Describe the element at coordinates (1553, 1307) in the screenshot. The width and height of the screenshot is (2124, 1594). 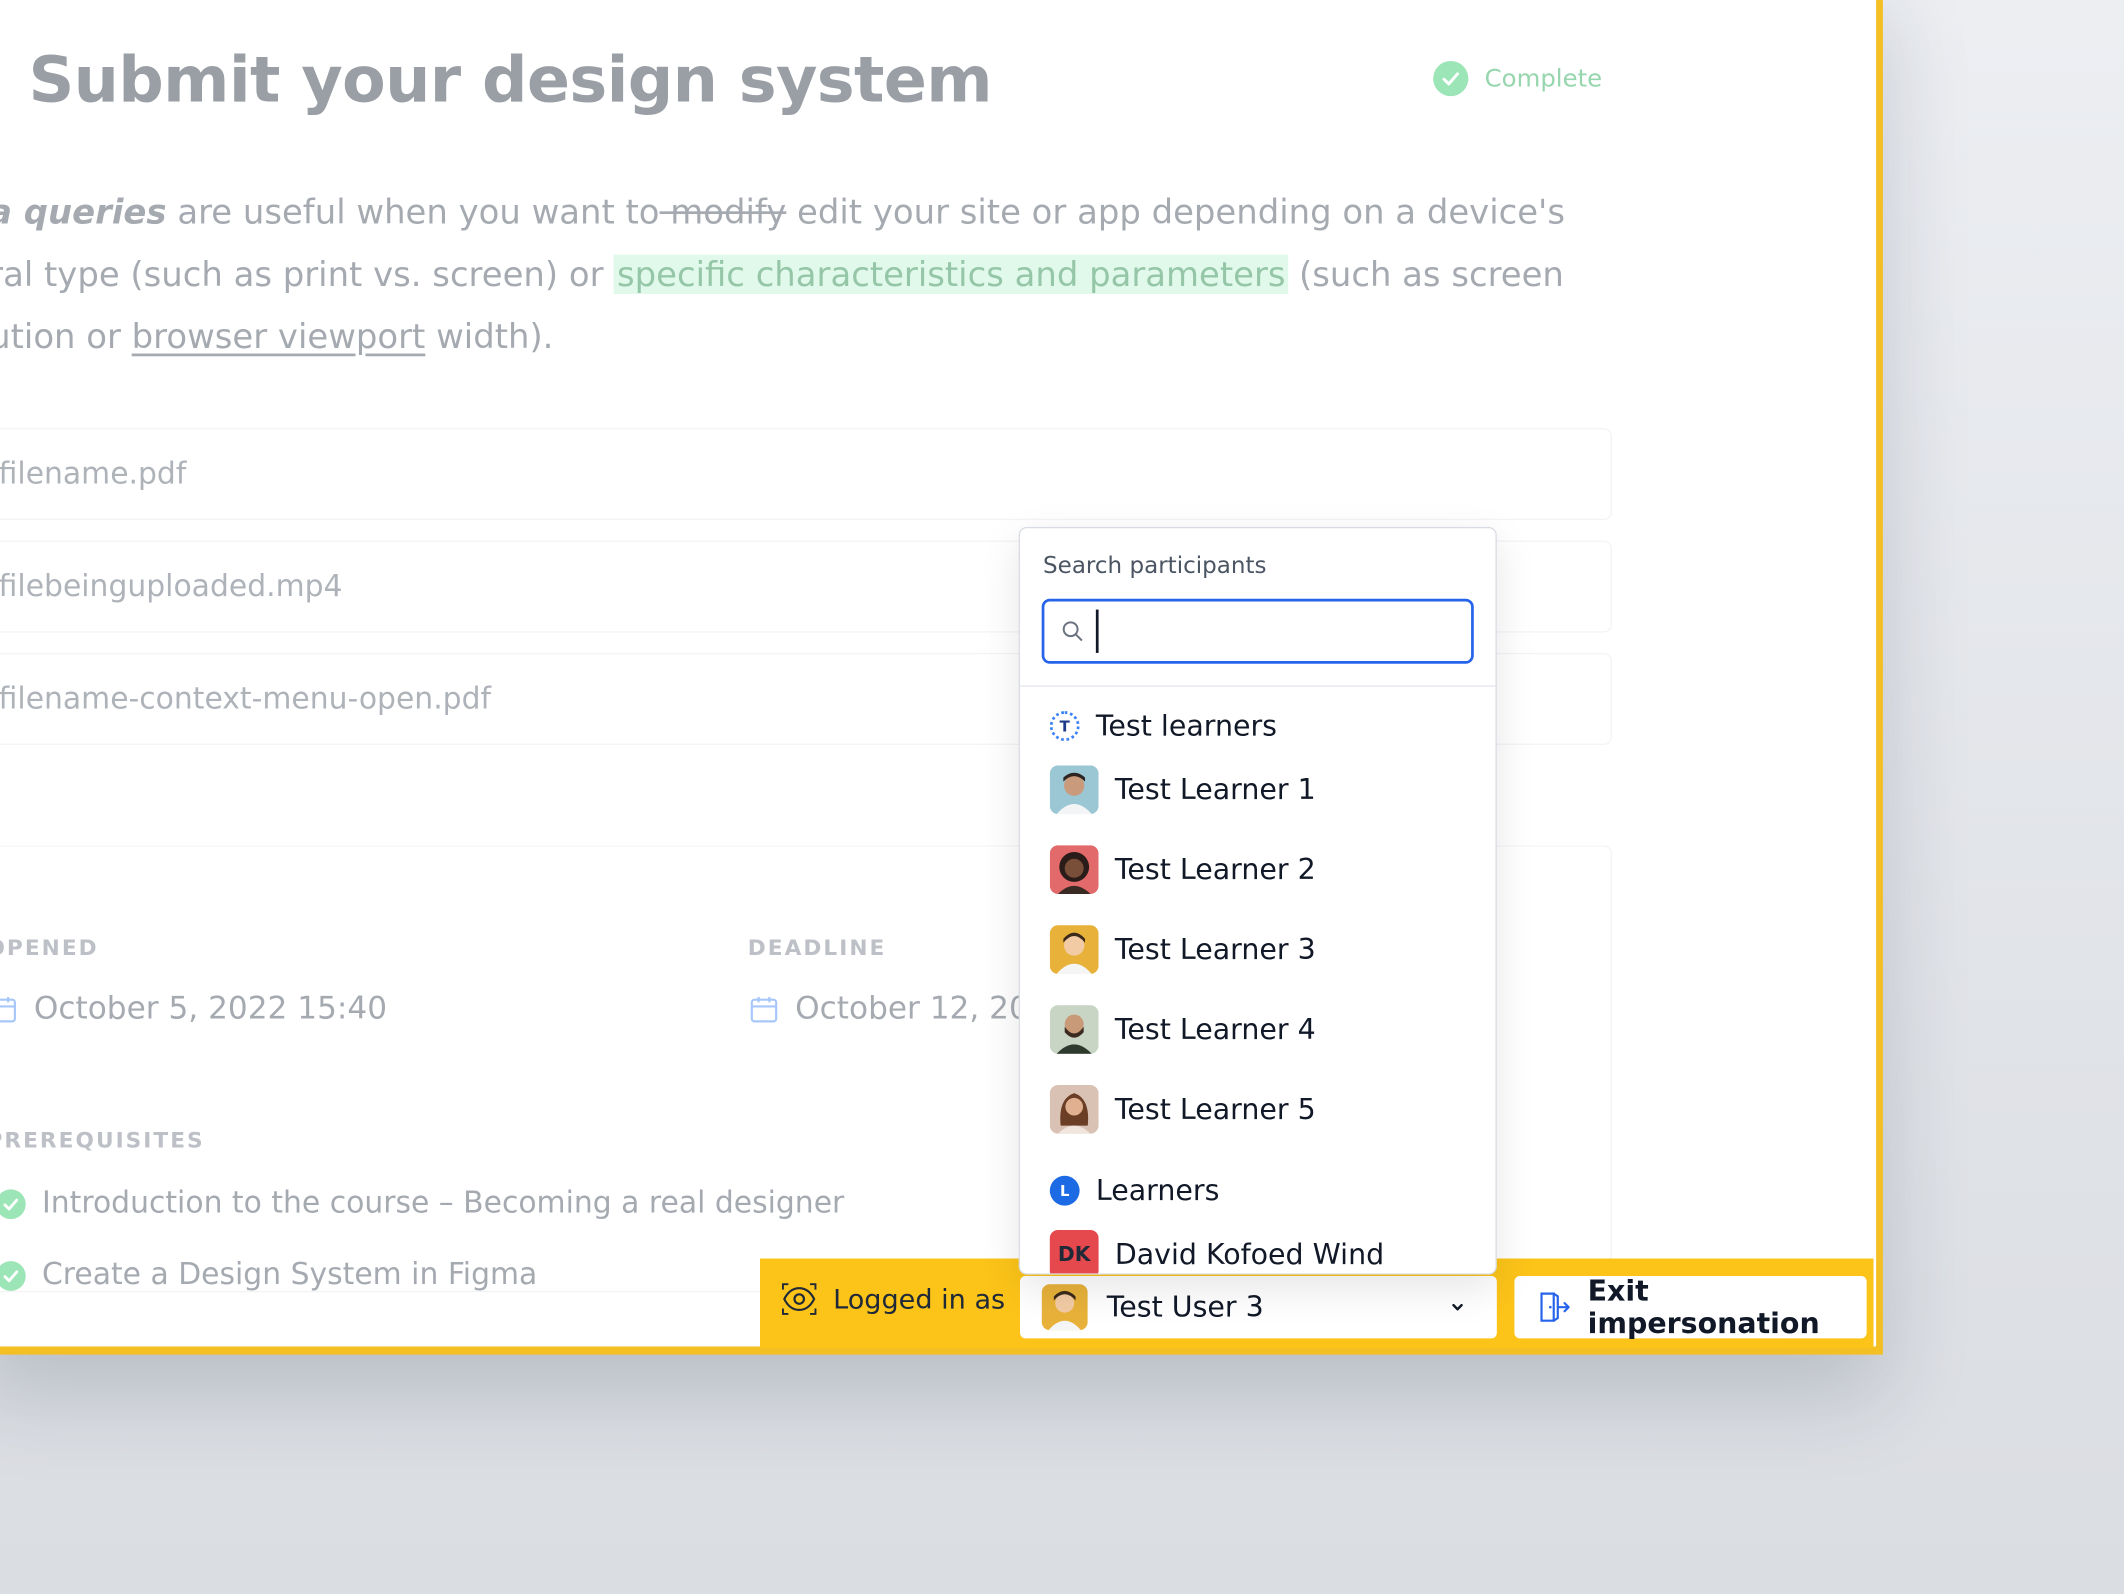
I see `exit-door-icon` at that location.